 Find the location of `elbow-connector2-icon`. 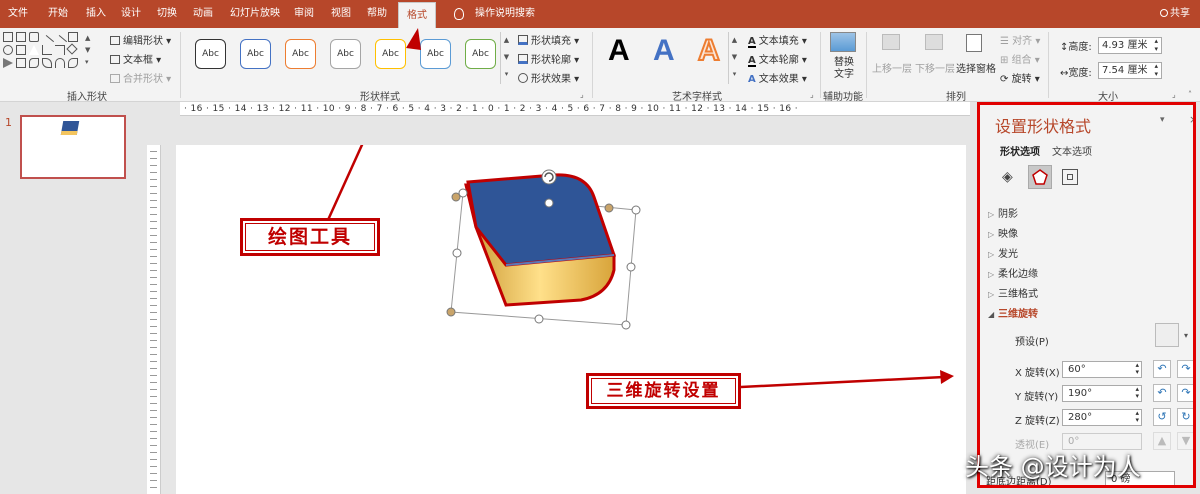

elbow-connector2-icon is located at coordinates (60, 50).